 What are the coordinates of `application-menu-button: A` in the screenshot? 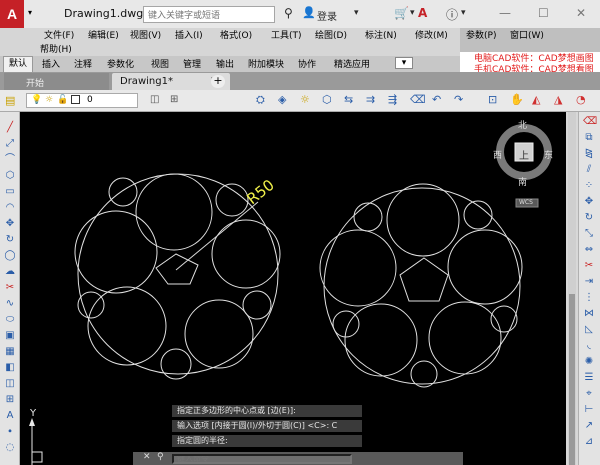 It's located at (12, 14).